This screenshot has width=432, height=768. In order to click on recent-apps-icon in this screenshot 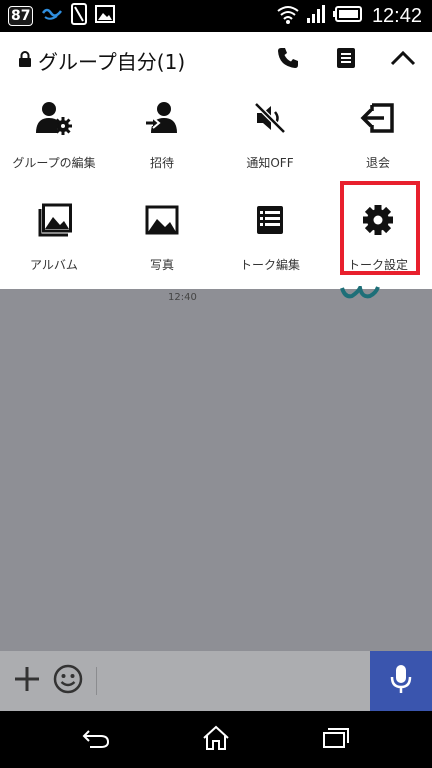, I will do `click(336, 740)`.